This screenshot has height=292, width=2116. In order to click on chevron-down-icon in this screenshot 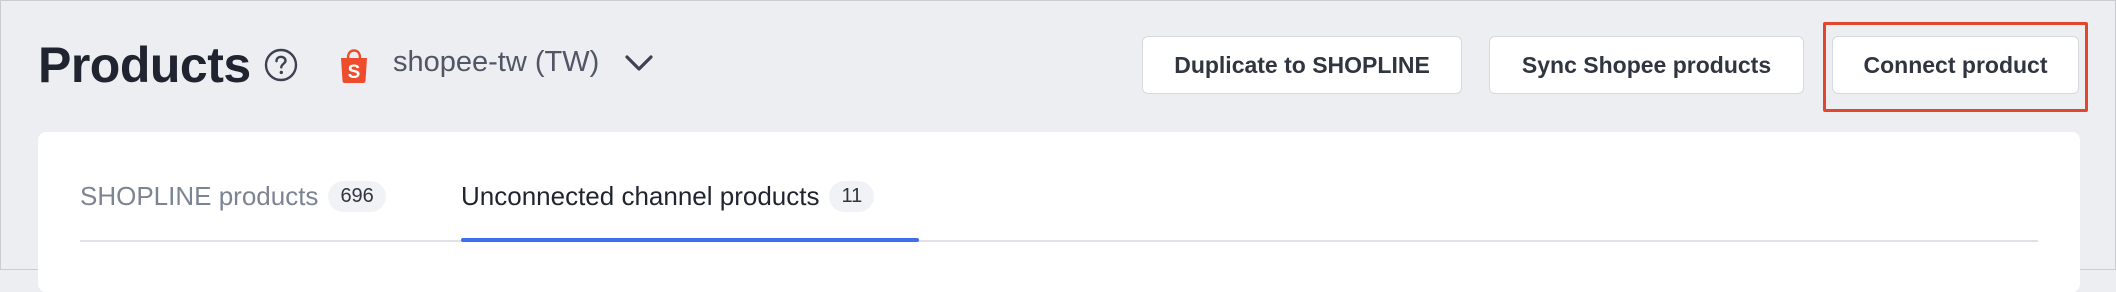, I will do `click(639, 64)`.